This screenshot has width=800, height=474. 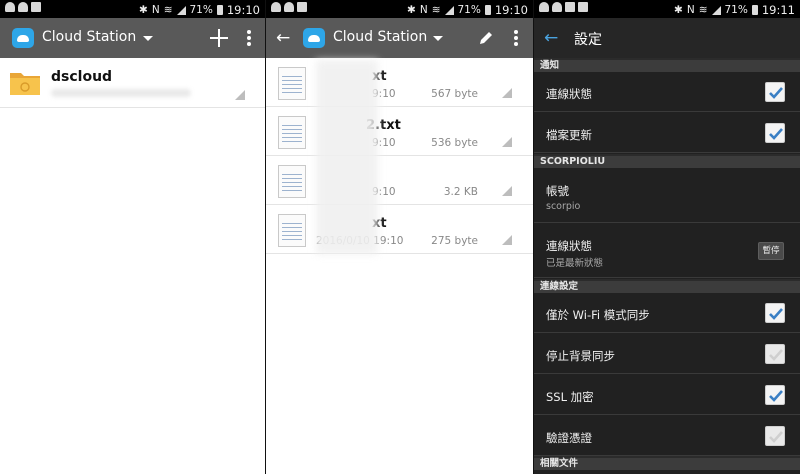 I want to click on file-row: 9:10 3.2 KB, so click(x=399, y=180).